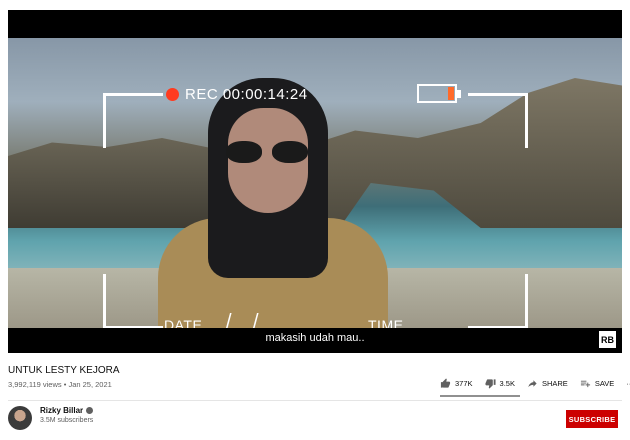  I want to click on share-label: SHARE, so click(554, 383).